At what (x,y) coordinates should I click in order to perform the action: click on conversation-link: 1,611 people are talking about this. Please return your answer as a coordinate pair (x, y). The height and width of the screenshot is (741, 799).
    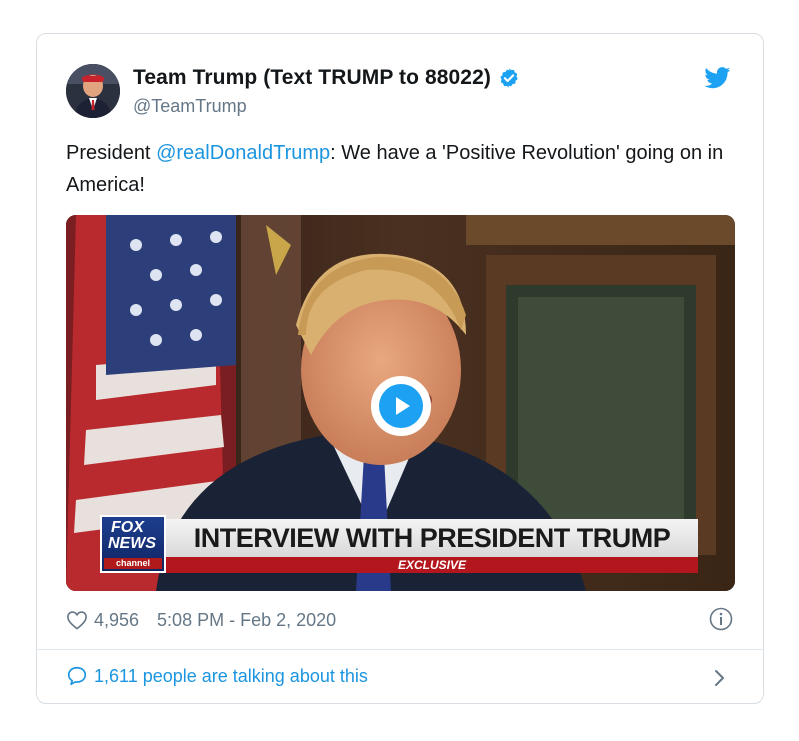
    Looking at the image, I should click on (217, 676).